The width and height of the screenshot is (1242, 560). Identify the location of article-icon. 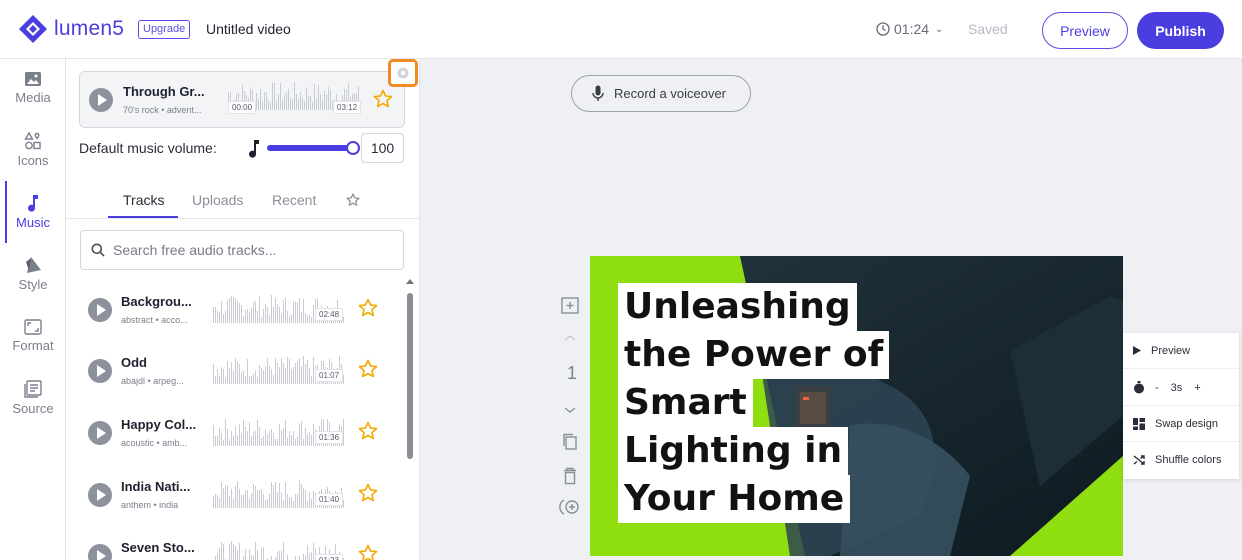
(33, 389).